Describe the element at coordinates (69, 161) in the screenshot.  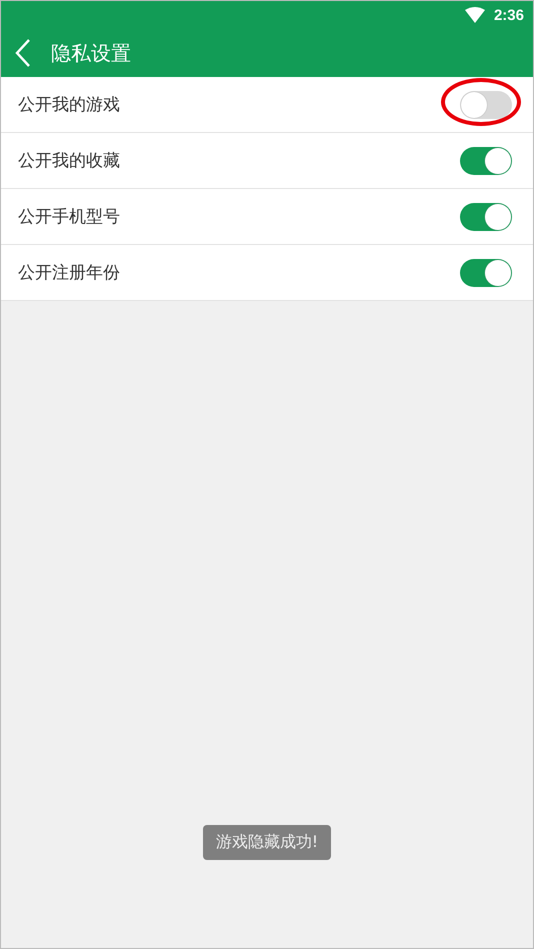
I see `setting-label: 公开我的收藏` at that location.